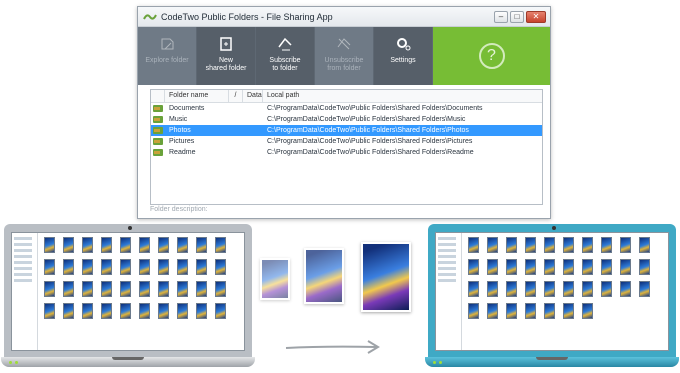 This screenshot has height=373, width=680. I want to click on folder-description-field: Folder description:, so click(179, 209).